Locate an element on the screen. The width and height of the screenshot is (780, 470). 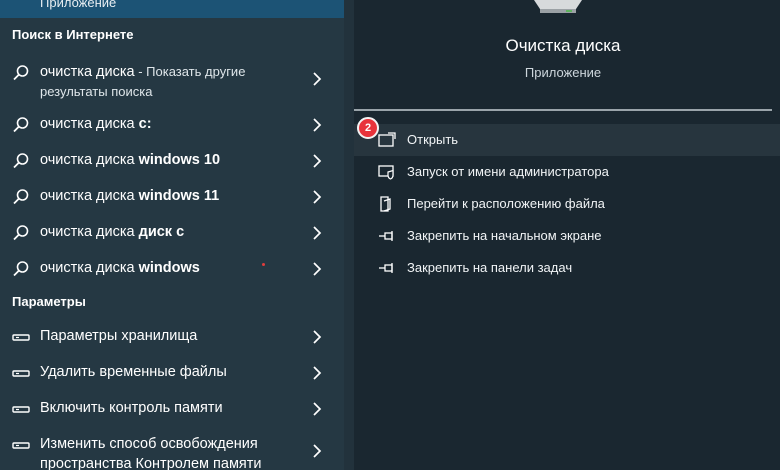
action-label: Открыть is located at coordinates (433, 139).